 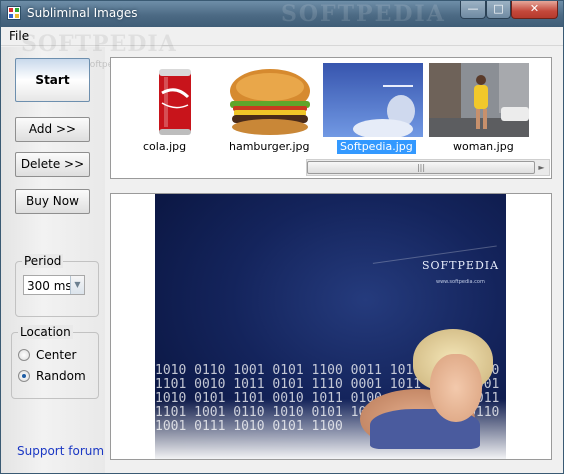 What do you see at coordinates (24, 355) in the screenshot?
I see `radio-center-control` at bounding box center [24, 355].